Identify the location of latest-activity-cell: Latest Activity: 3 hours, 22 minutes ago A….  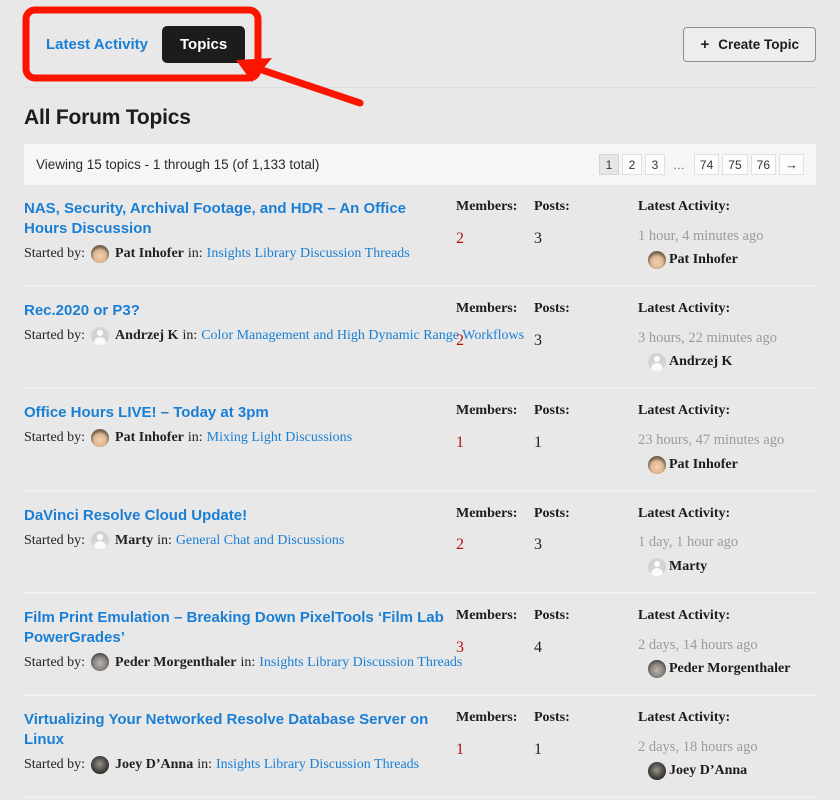
(727, 336).